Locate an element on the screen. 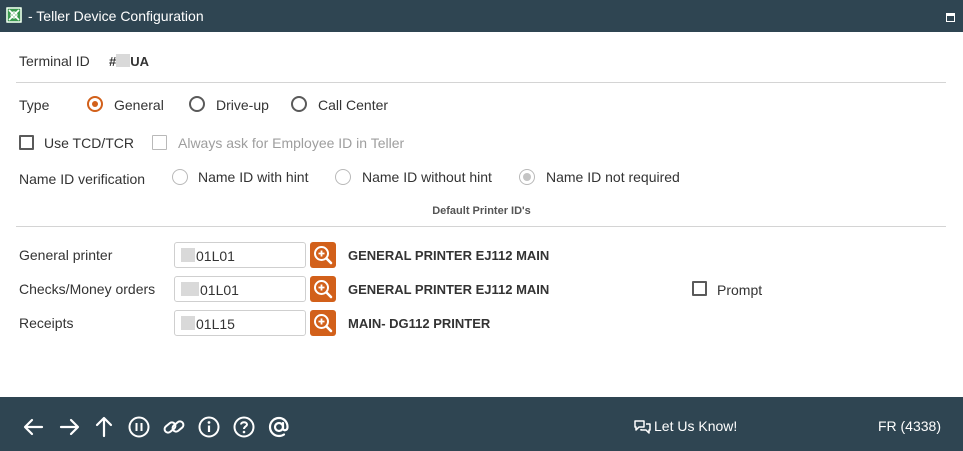 This screenshot has width=963, height=451. terminal-id-label: Terminal ID is located at coordinates (54, 61).